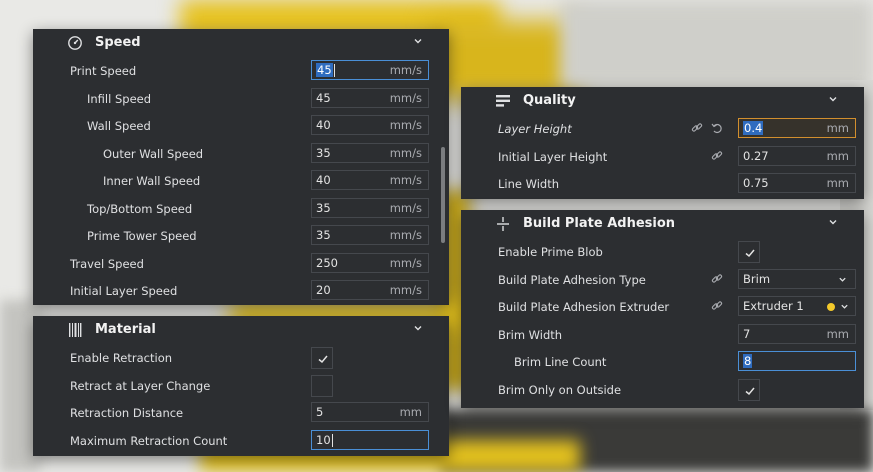 Image resolution: width=873 pixels, height=472 pixels. What do you see at coordinates (241, 264) in the screenshot?
I see `setting-row-travel-speed: Travel Speed 250 mm/s` at bounding box center [241, 264].